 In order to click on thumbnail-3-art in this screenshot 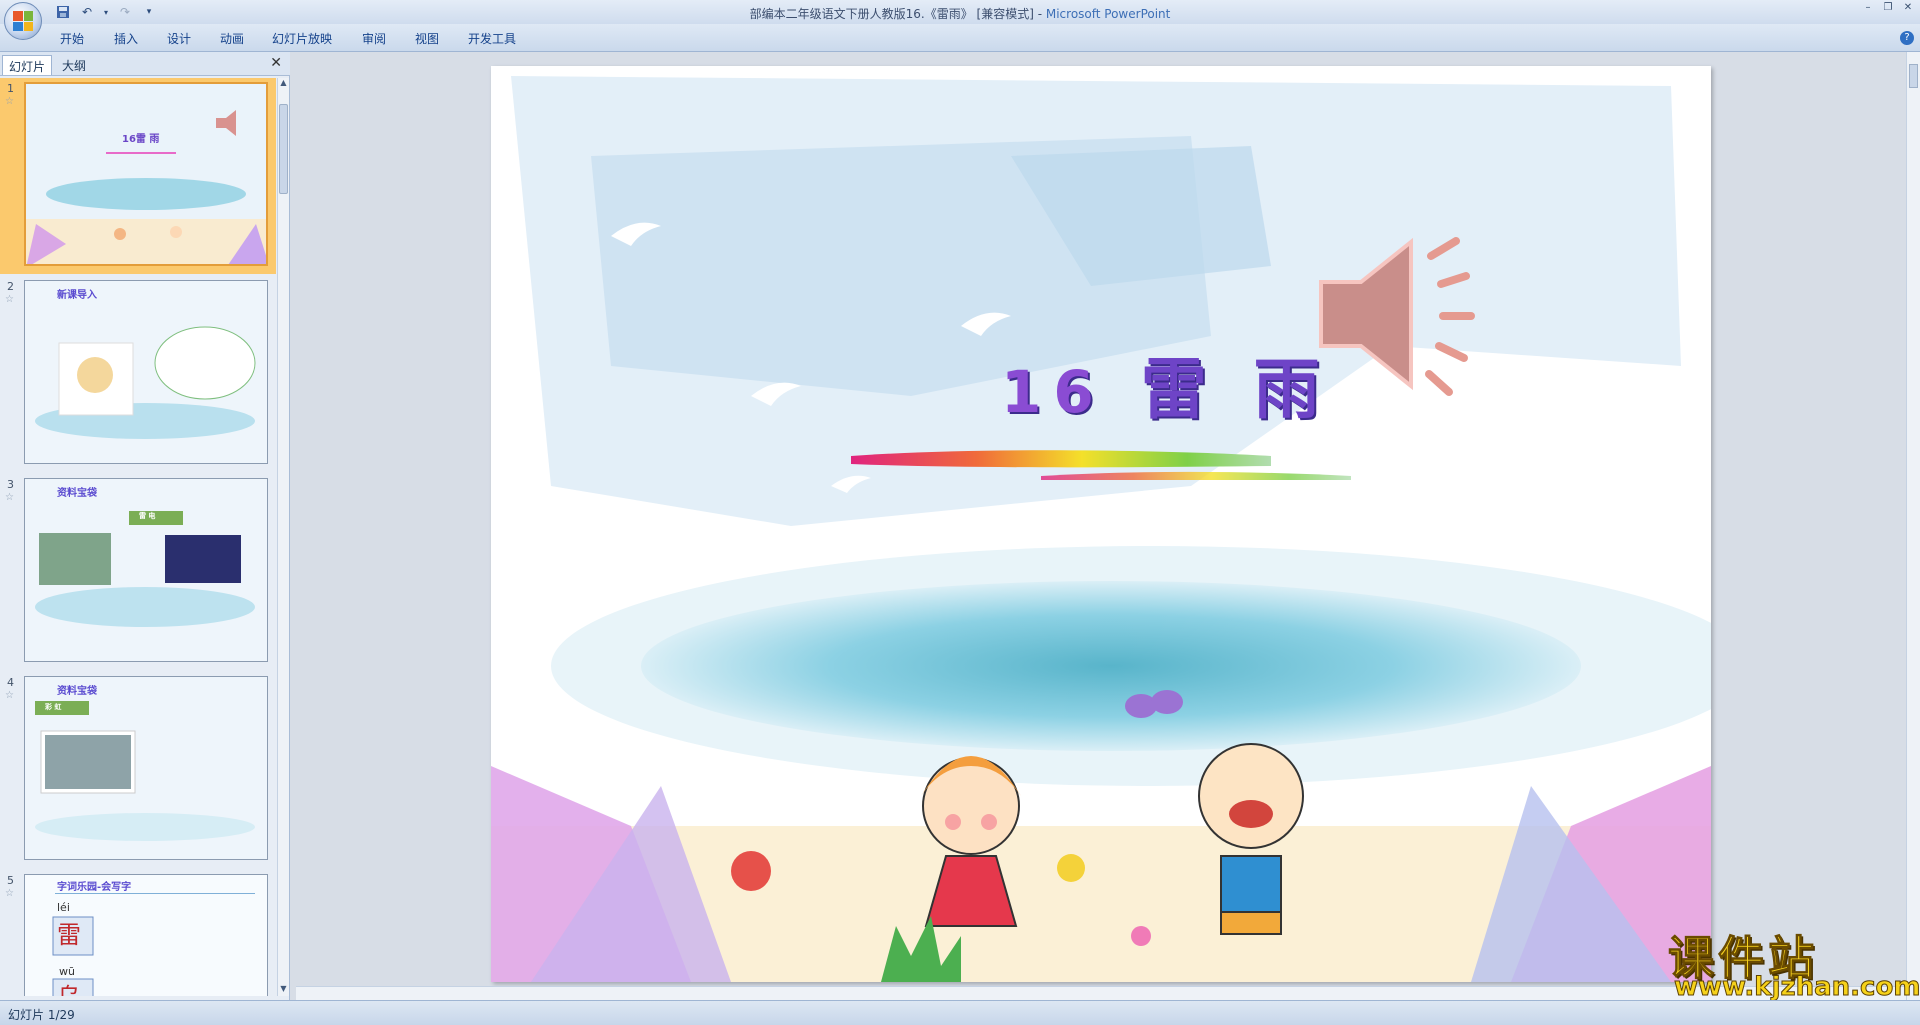, I will do `click(146, 570)`.